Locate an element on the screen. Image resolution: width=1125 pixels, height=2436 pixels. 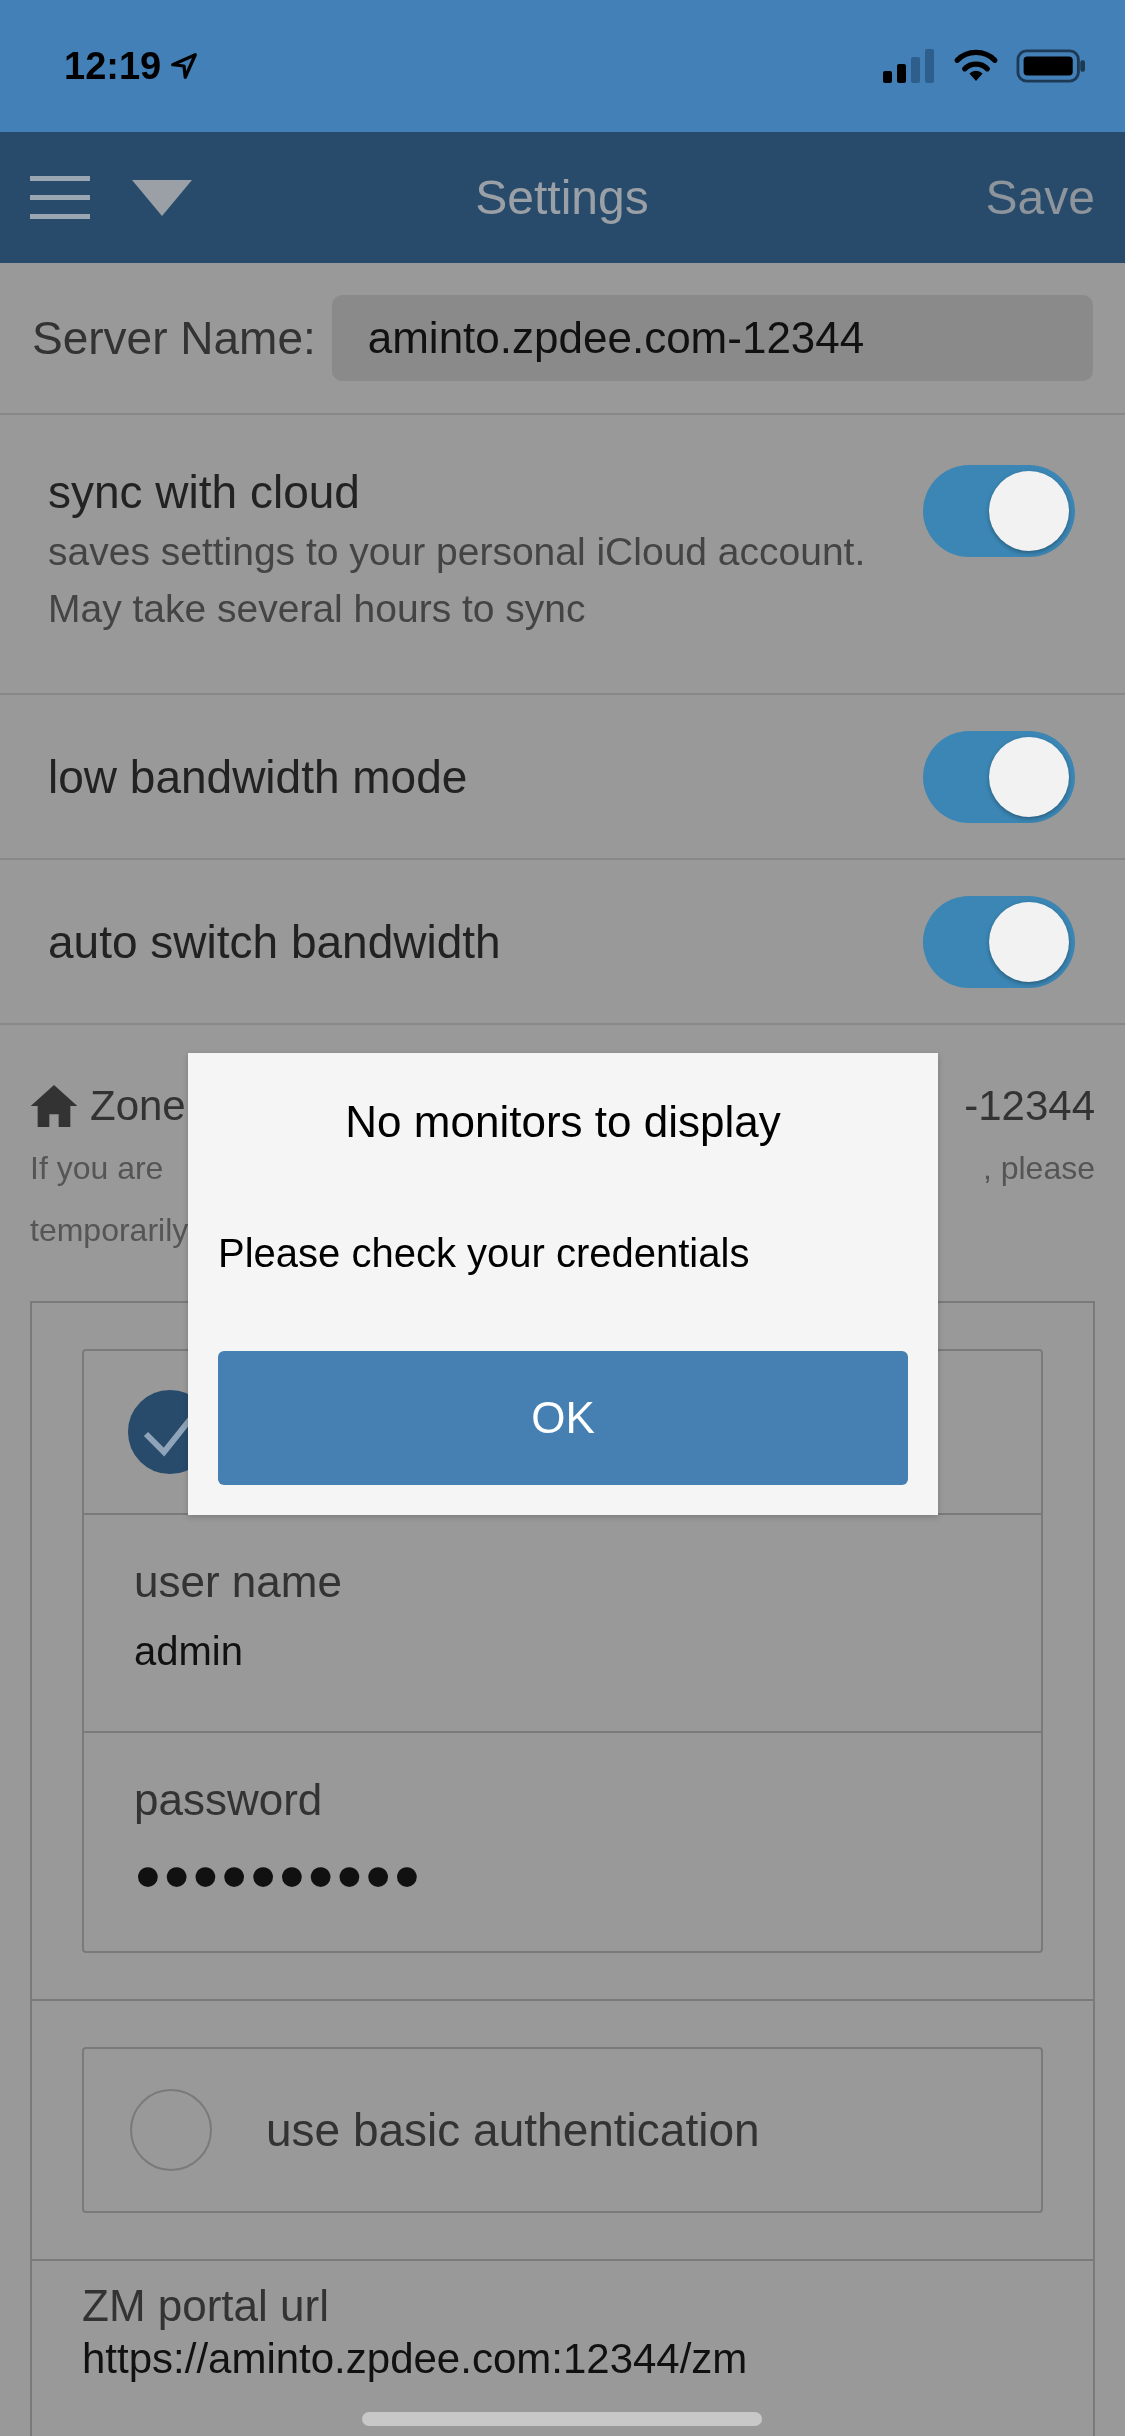
home-icon is located at coordinates (54, 1106).